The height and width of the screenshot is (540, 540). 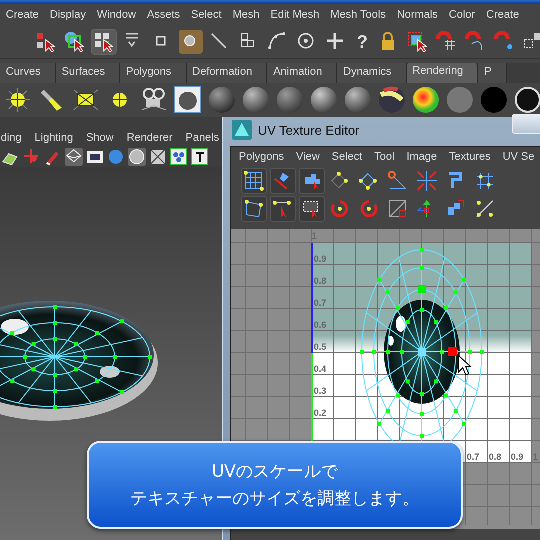 I want to click on select-tool-icon, so click(x=46, y=42).